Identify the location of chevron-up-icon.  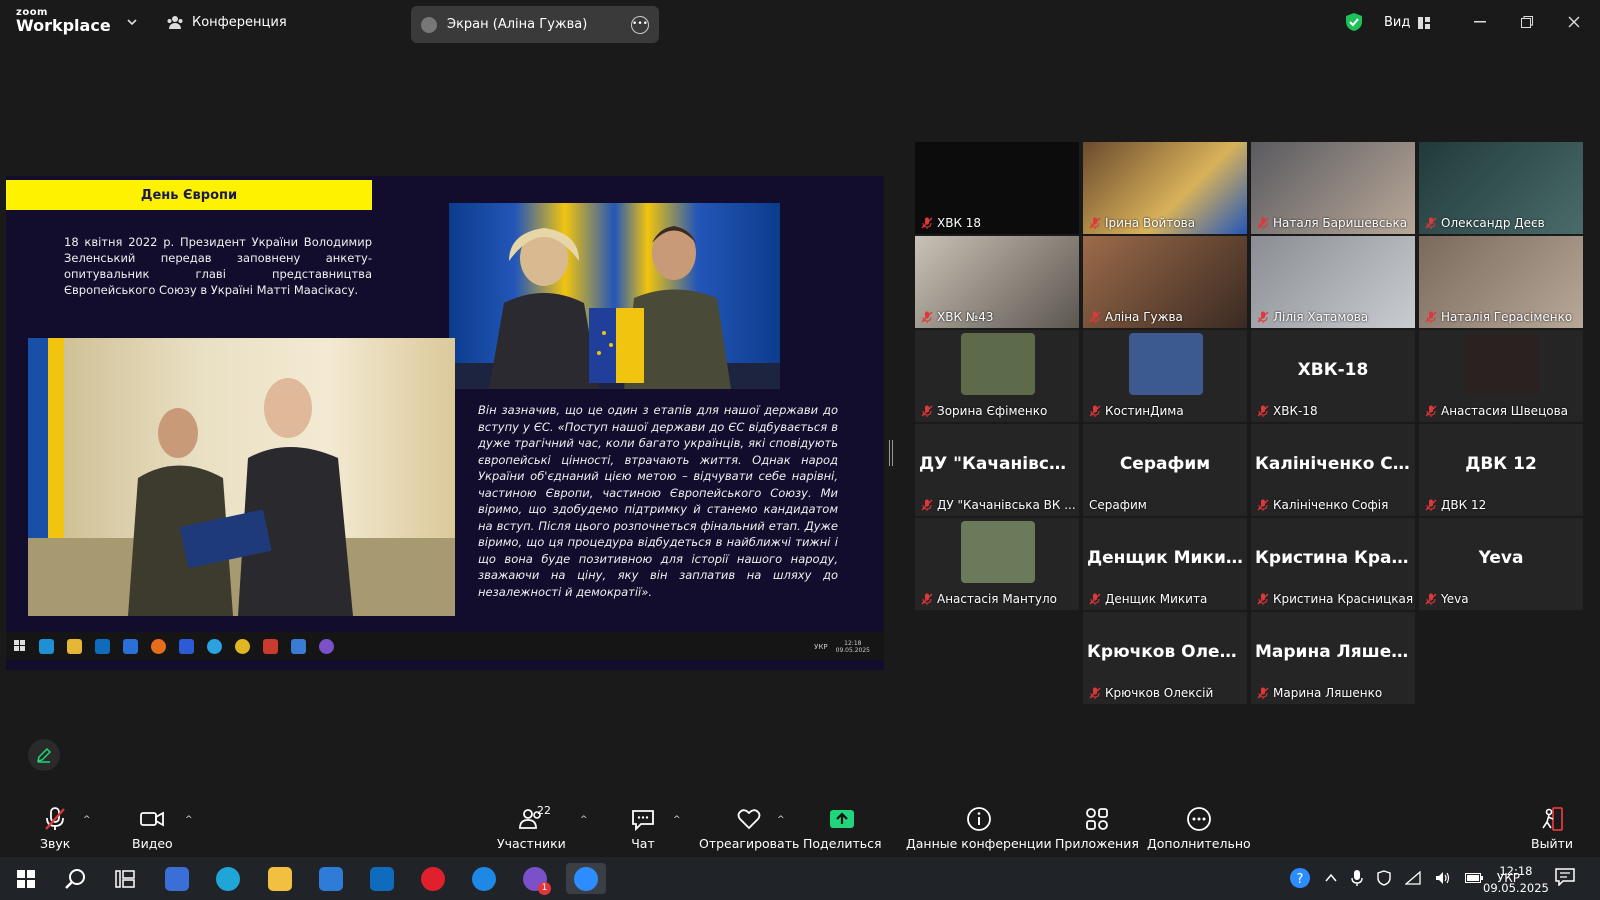
(1331, 878).